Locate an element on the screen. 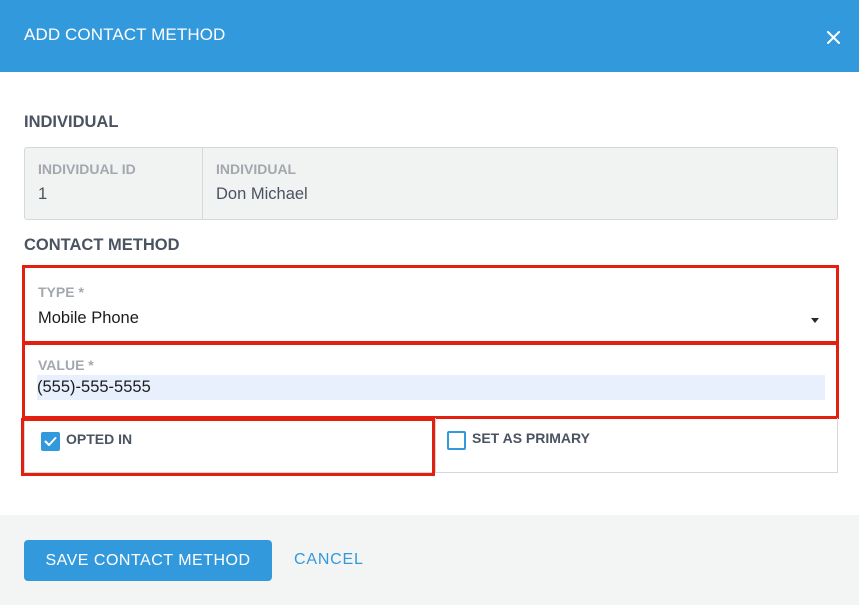 The image size is (859, 605). checkmark-icon is located at coordinates (50, 441).